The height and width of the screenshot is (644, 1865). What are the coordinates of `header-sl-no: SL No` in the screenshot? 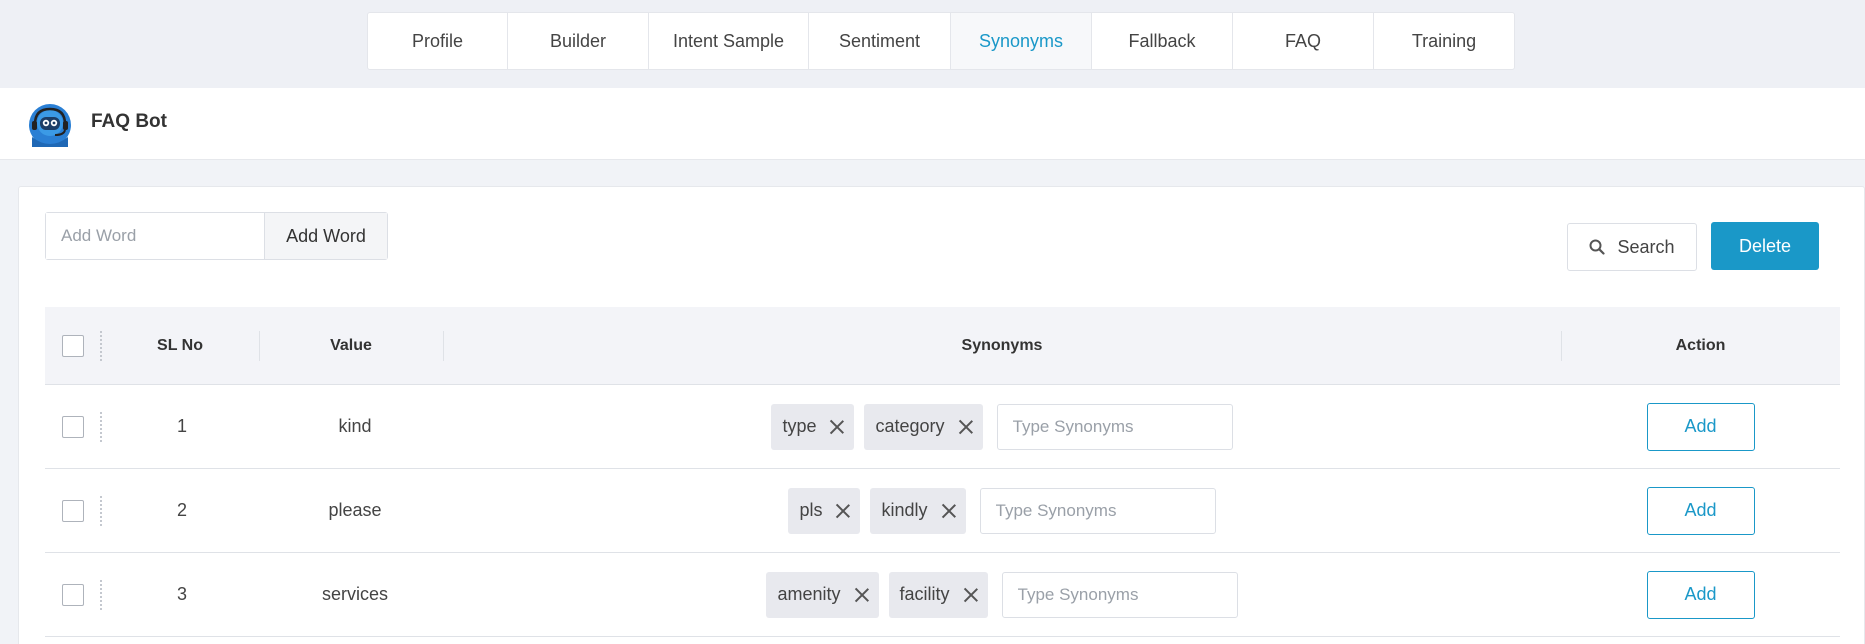 It's located at (180, 345).